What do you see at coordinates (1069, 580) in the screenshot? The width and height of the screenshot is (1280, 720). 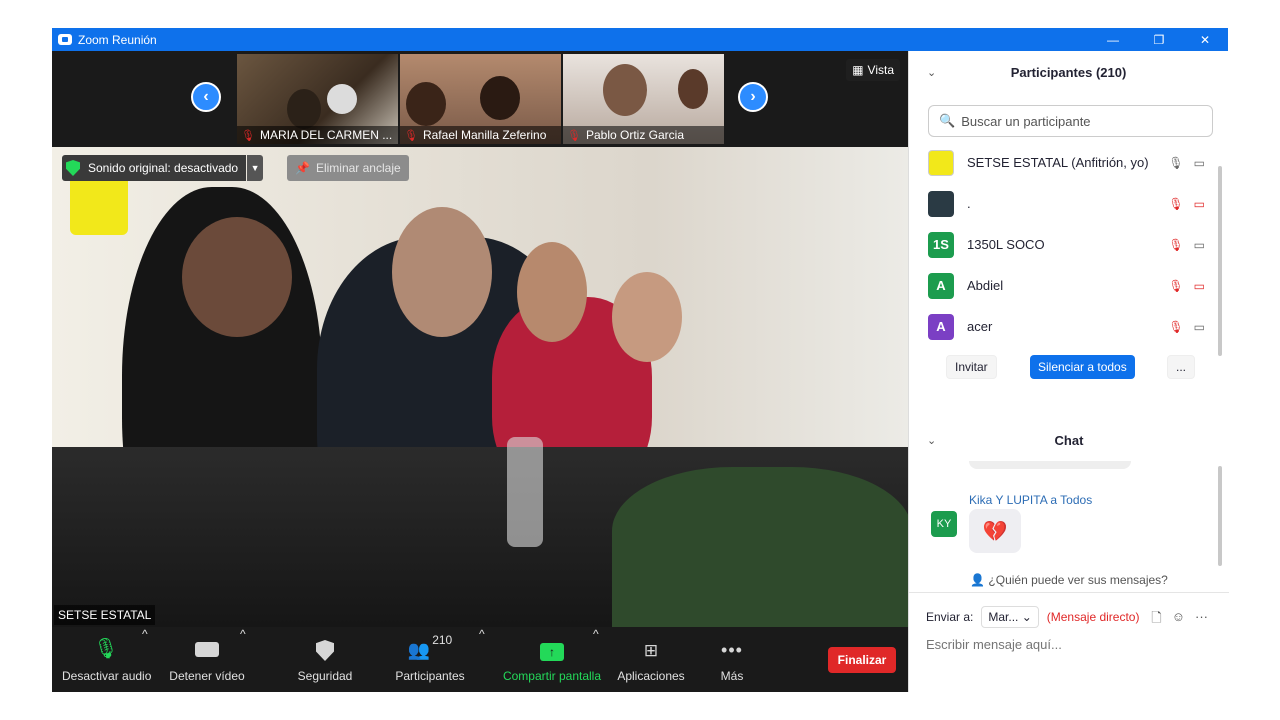 I see `who-can-see-link: 👤 ¿Quién puede ver sus mensajes?` at bounding box center [1069, 580].